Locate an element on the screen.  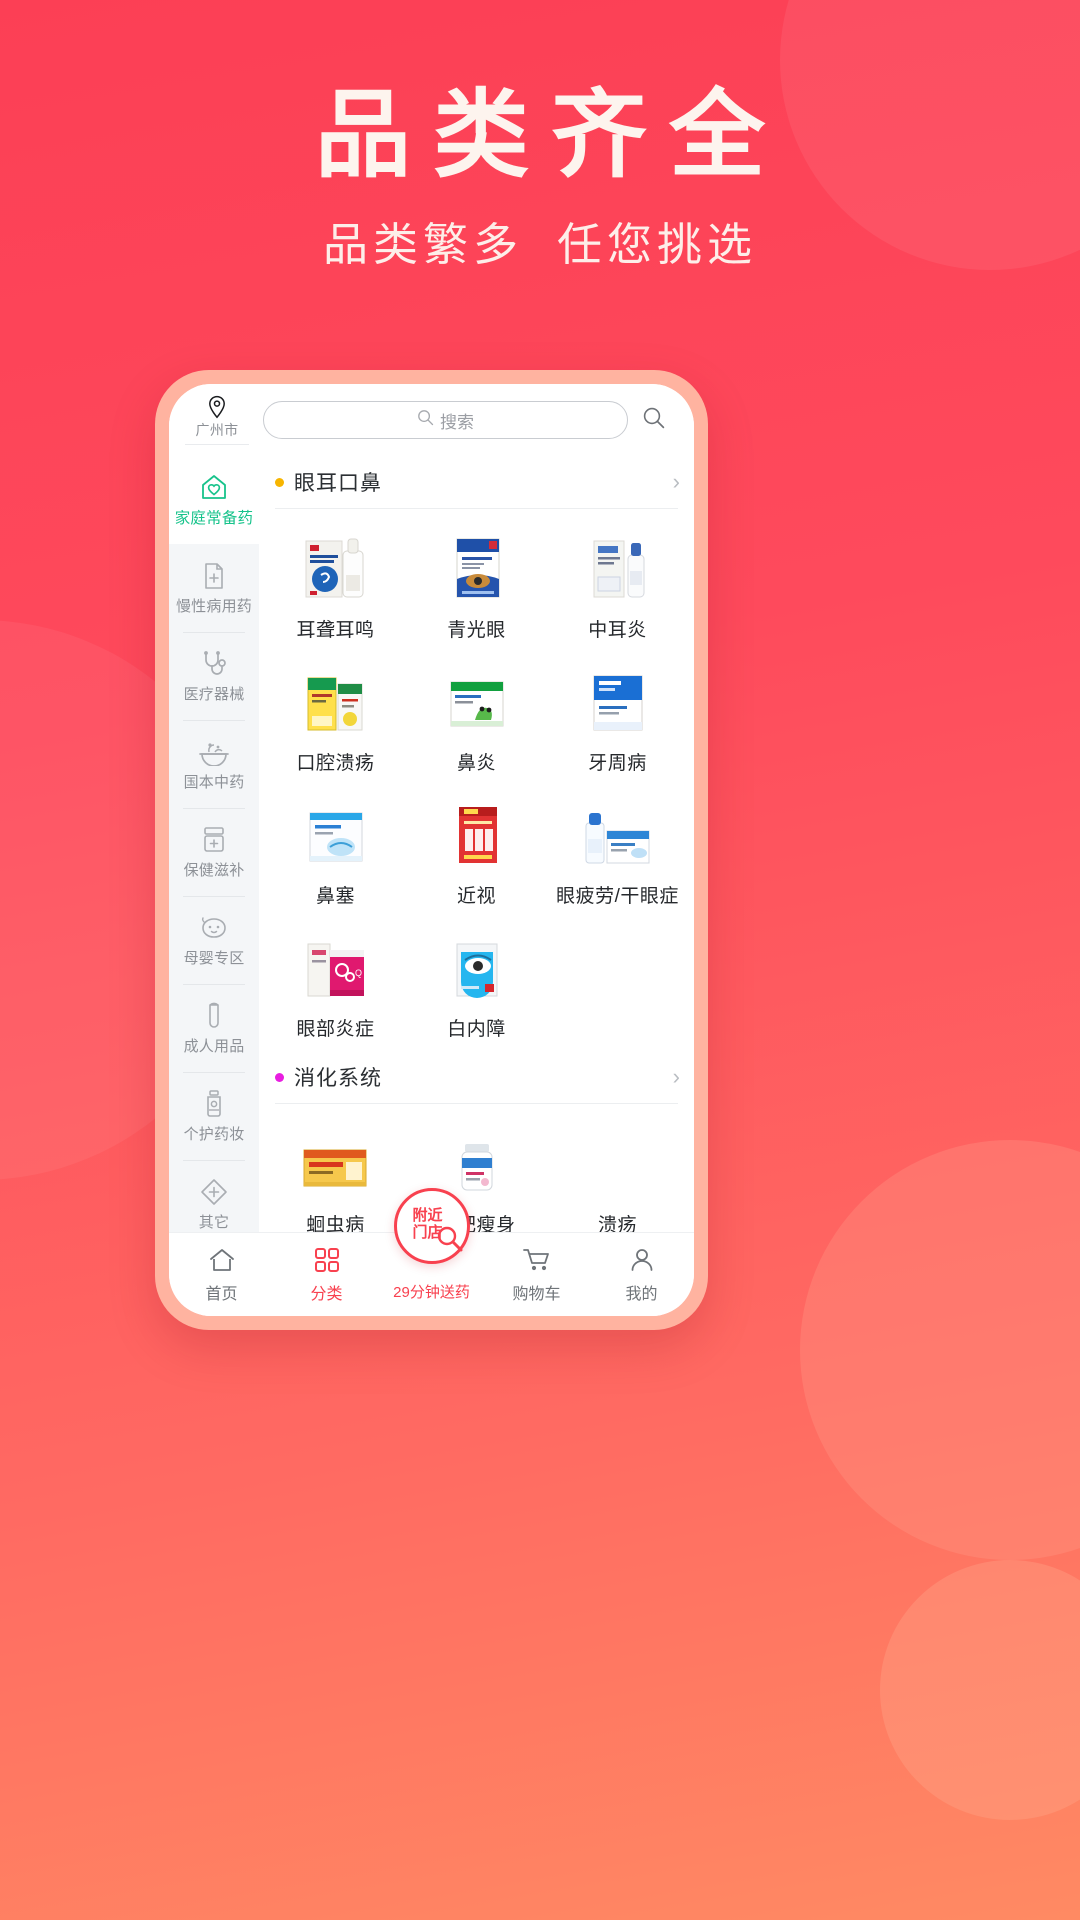
grid-item: 蛔虫病 is located at coordinates (335, 1173).